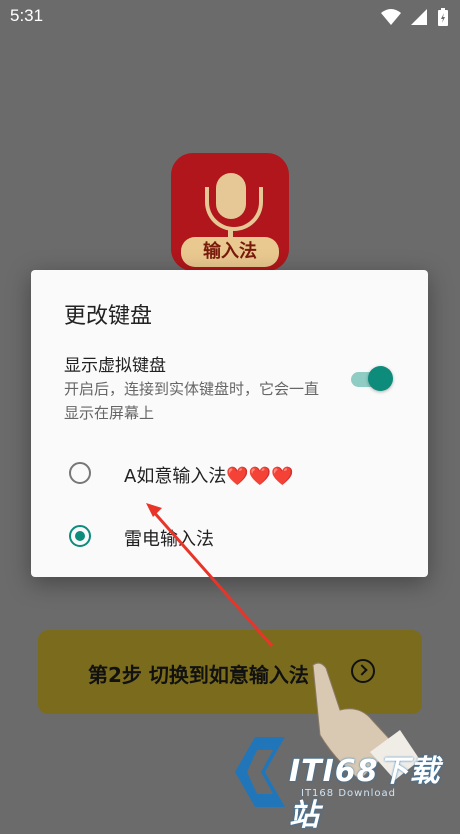 The image size is (460, 834). I want to click on dialog-title: 更改键盘, so click(108, 316).